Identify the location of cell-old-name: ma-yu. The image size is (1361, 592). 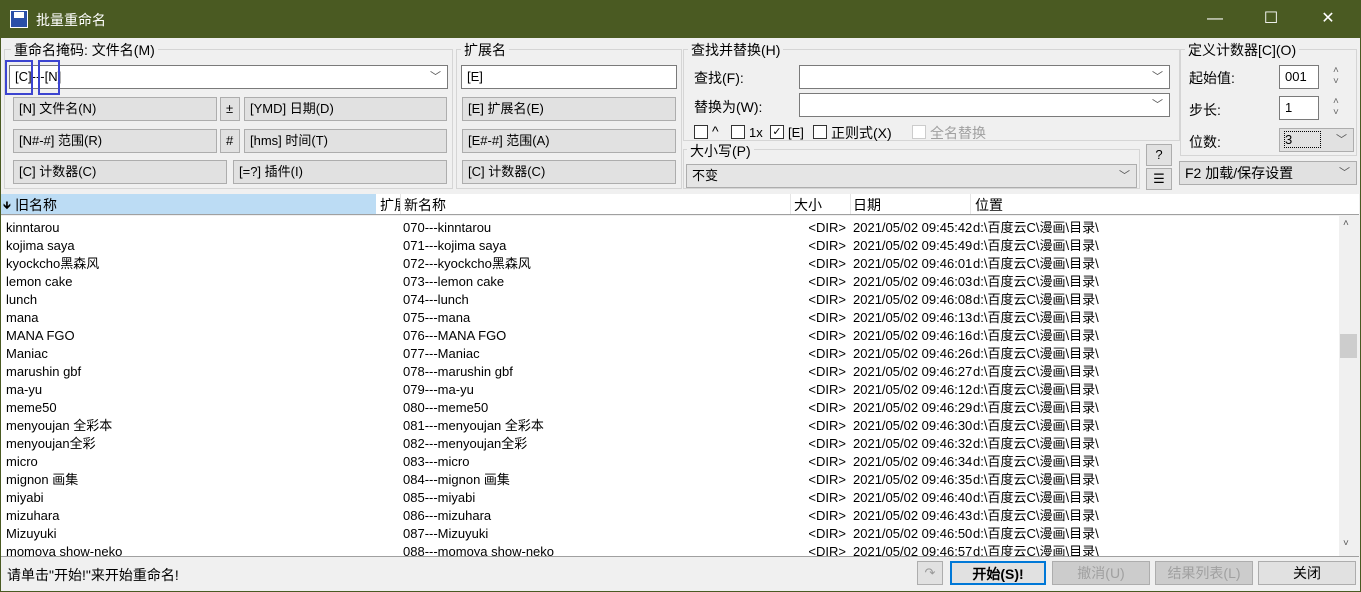
(24, 389).